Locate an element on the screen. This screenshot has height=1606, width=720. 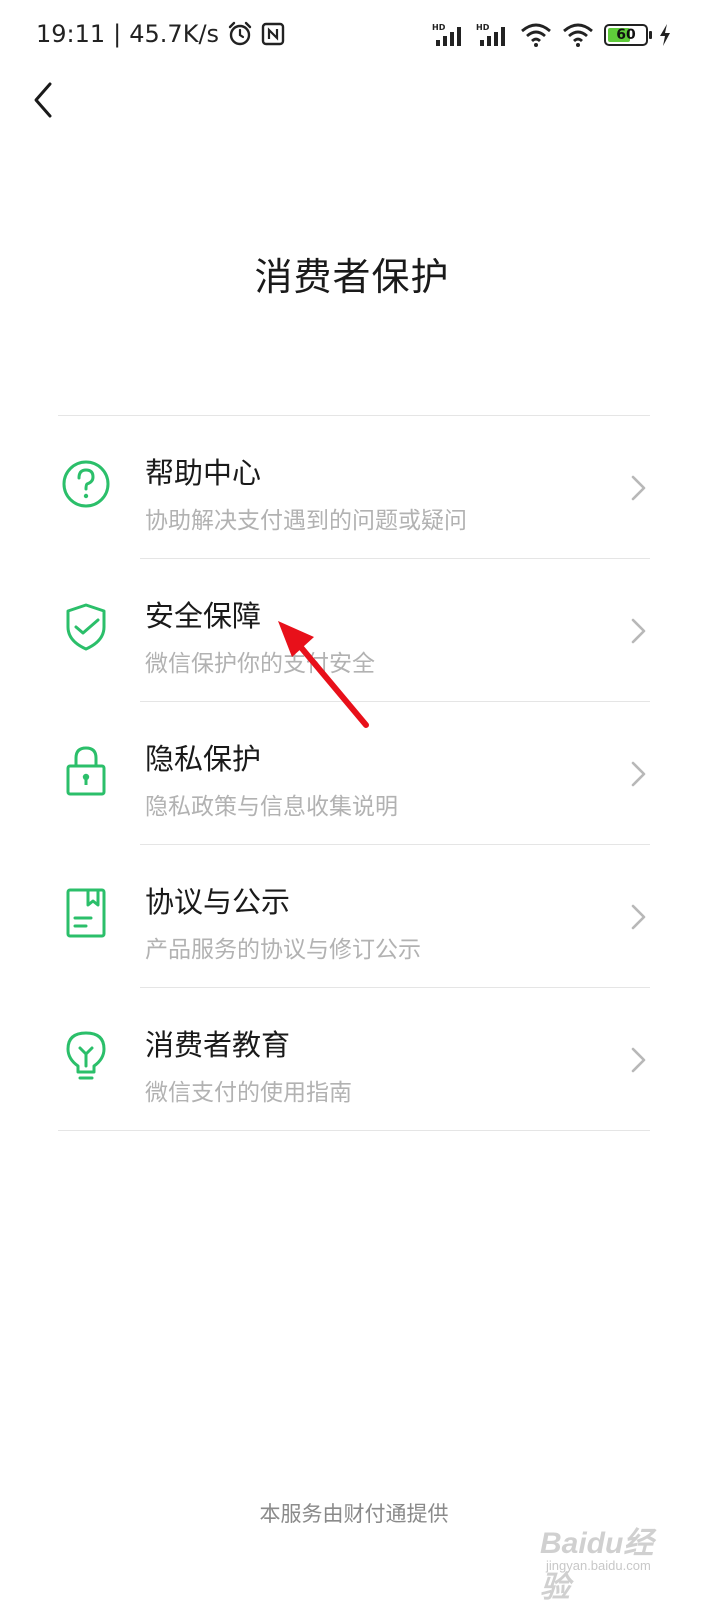
menu-item-title: 消费者教育 is located at coordinates (218, 1045).